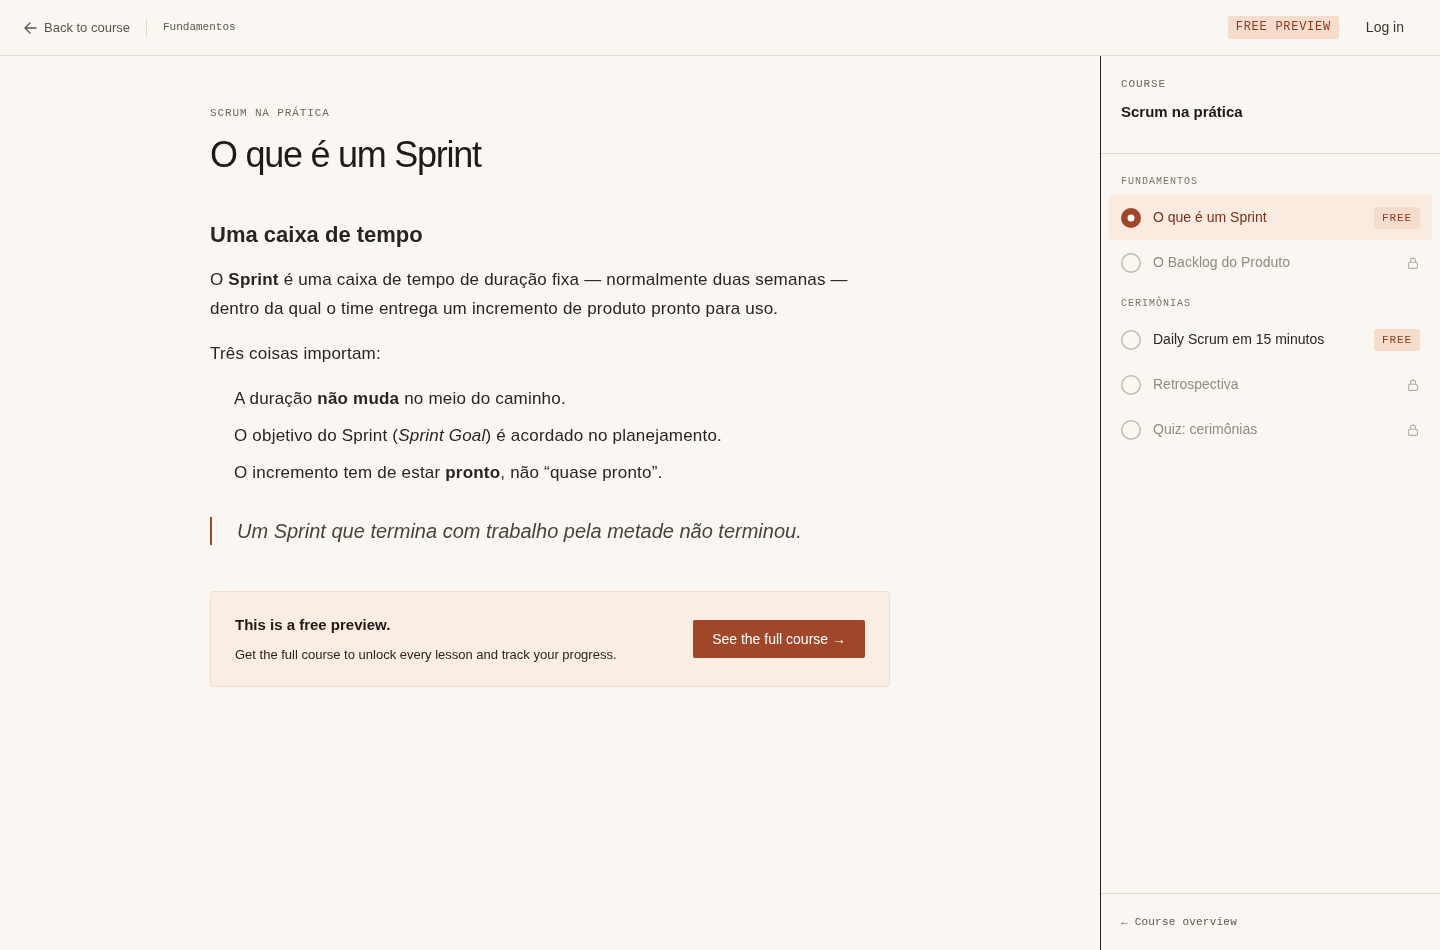 This screenshot has width=1440, height=950. What do you see at coordinates (1159, 182) in the screenshot?
I see `section-label: FUNDAMENTOS` at bounding box center [1159, 182].